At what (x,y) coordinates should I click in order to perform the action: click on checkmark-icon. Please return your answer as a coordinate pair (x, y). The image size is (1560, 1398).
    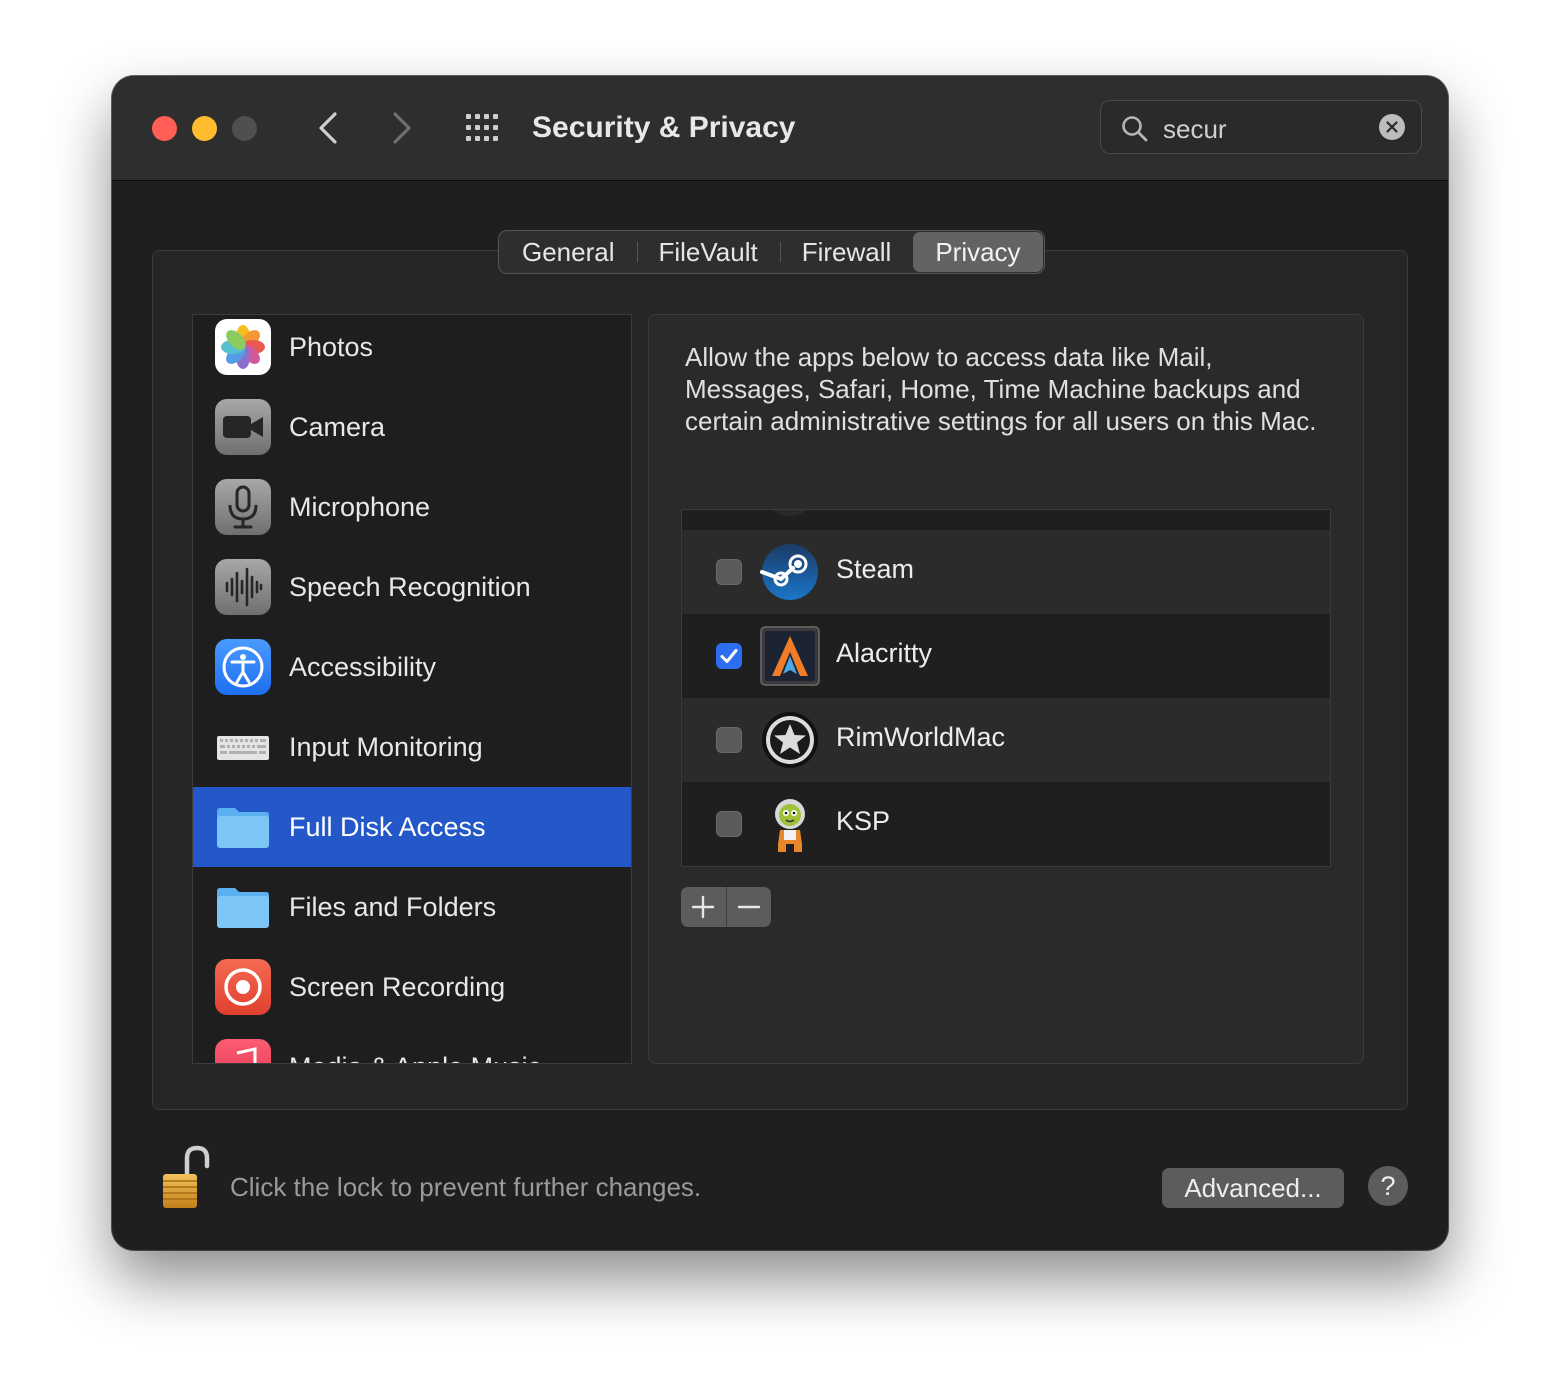
    Looking at the image, I should click on (729, 656).